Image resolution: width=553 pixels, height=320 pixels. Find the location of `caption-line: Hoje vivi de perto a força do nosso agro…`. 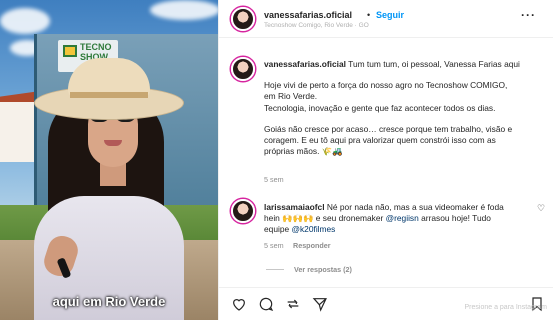

caption-line: Hoje vivi de perto a força do nosso agro… is located at coordinates (386, 85).